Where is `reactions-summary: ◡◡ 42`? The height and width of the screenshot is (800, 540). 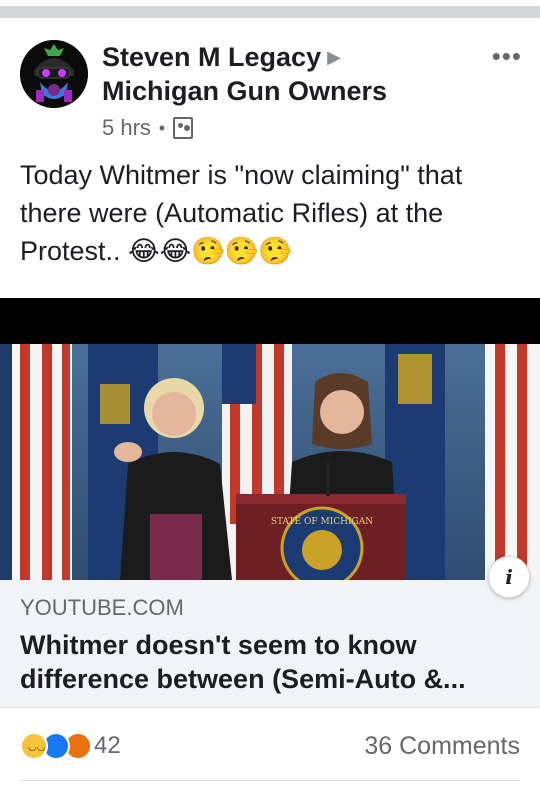 reactions-summary: ◡◡ 42 is located at coordinates (70, 746).